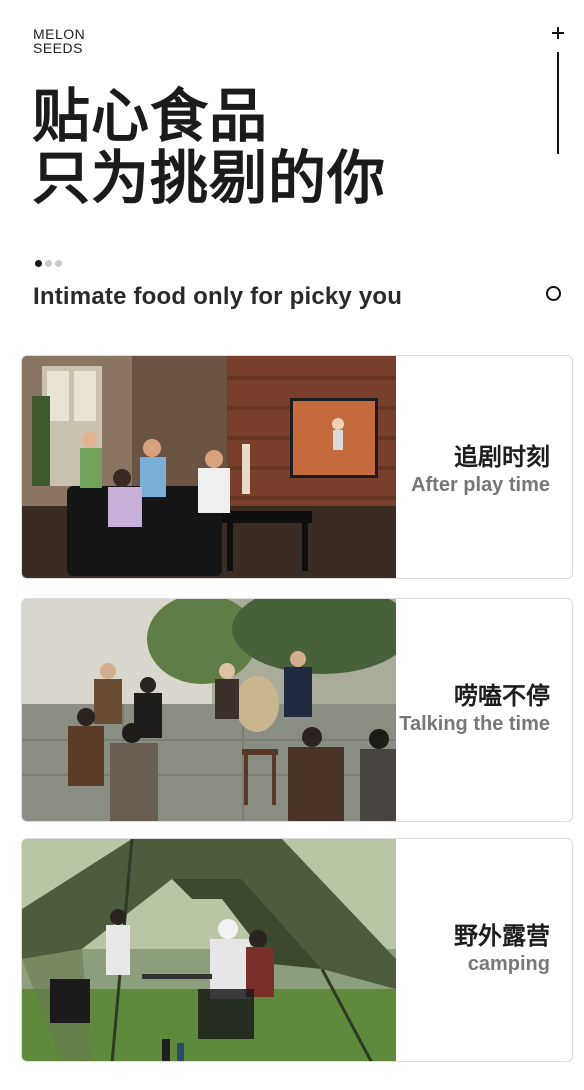  I want to click on headline: 贴心食品 只为挑剔的你, so click(209, 147).